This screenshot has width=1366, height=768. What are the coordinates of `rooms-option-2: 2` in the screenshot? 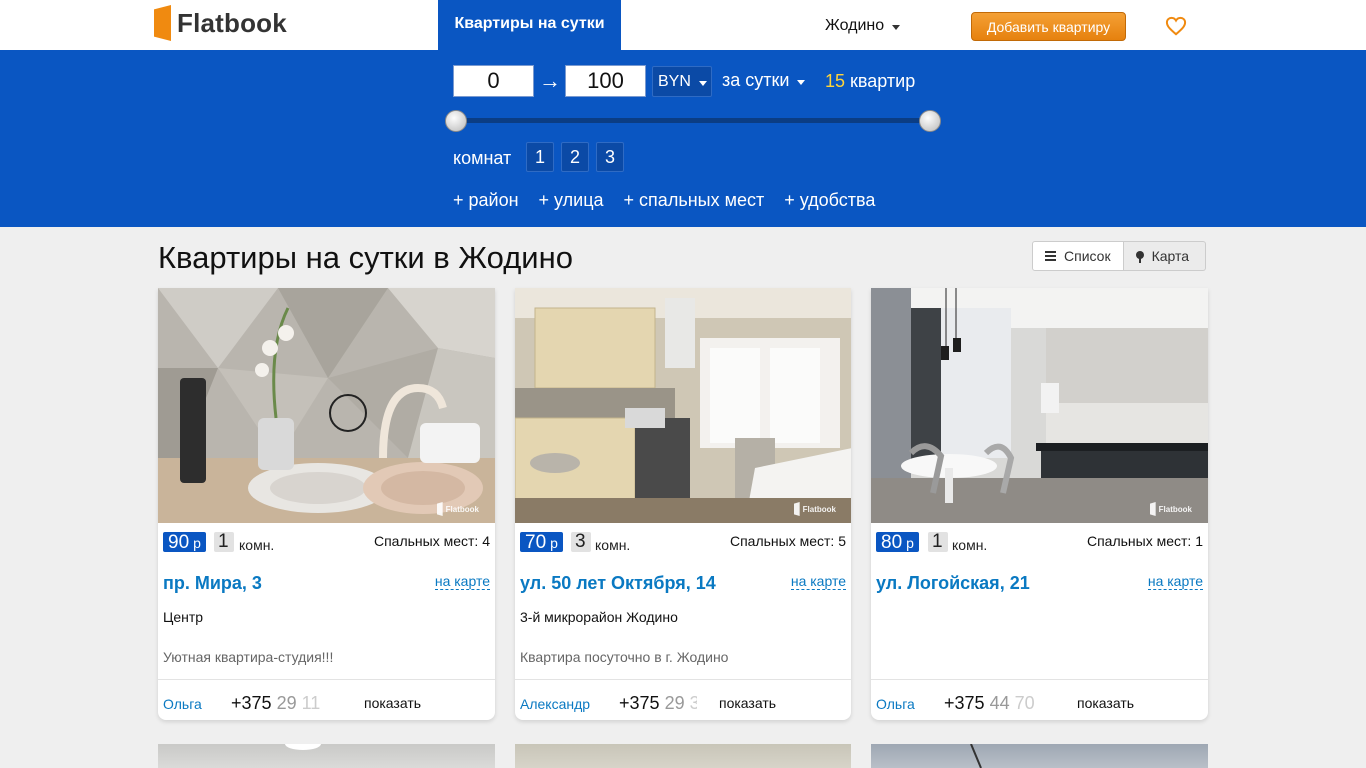 It's located at (575, 157).